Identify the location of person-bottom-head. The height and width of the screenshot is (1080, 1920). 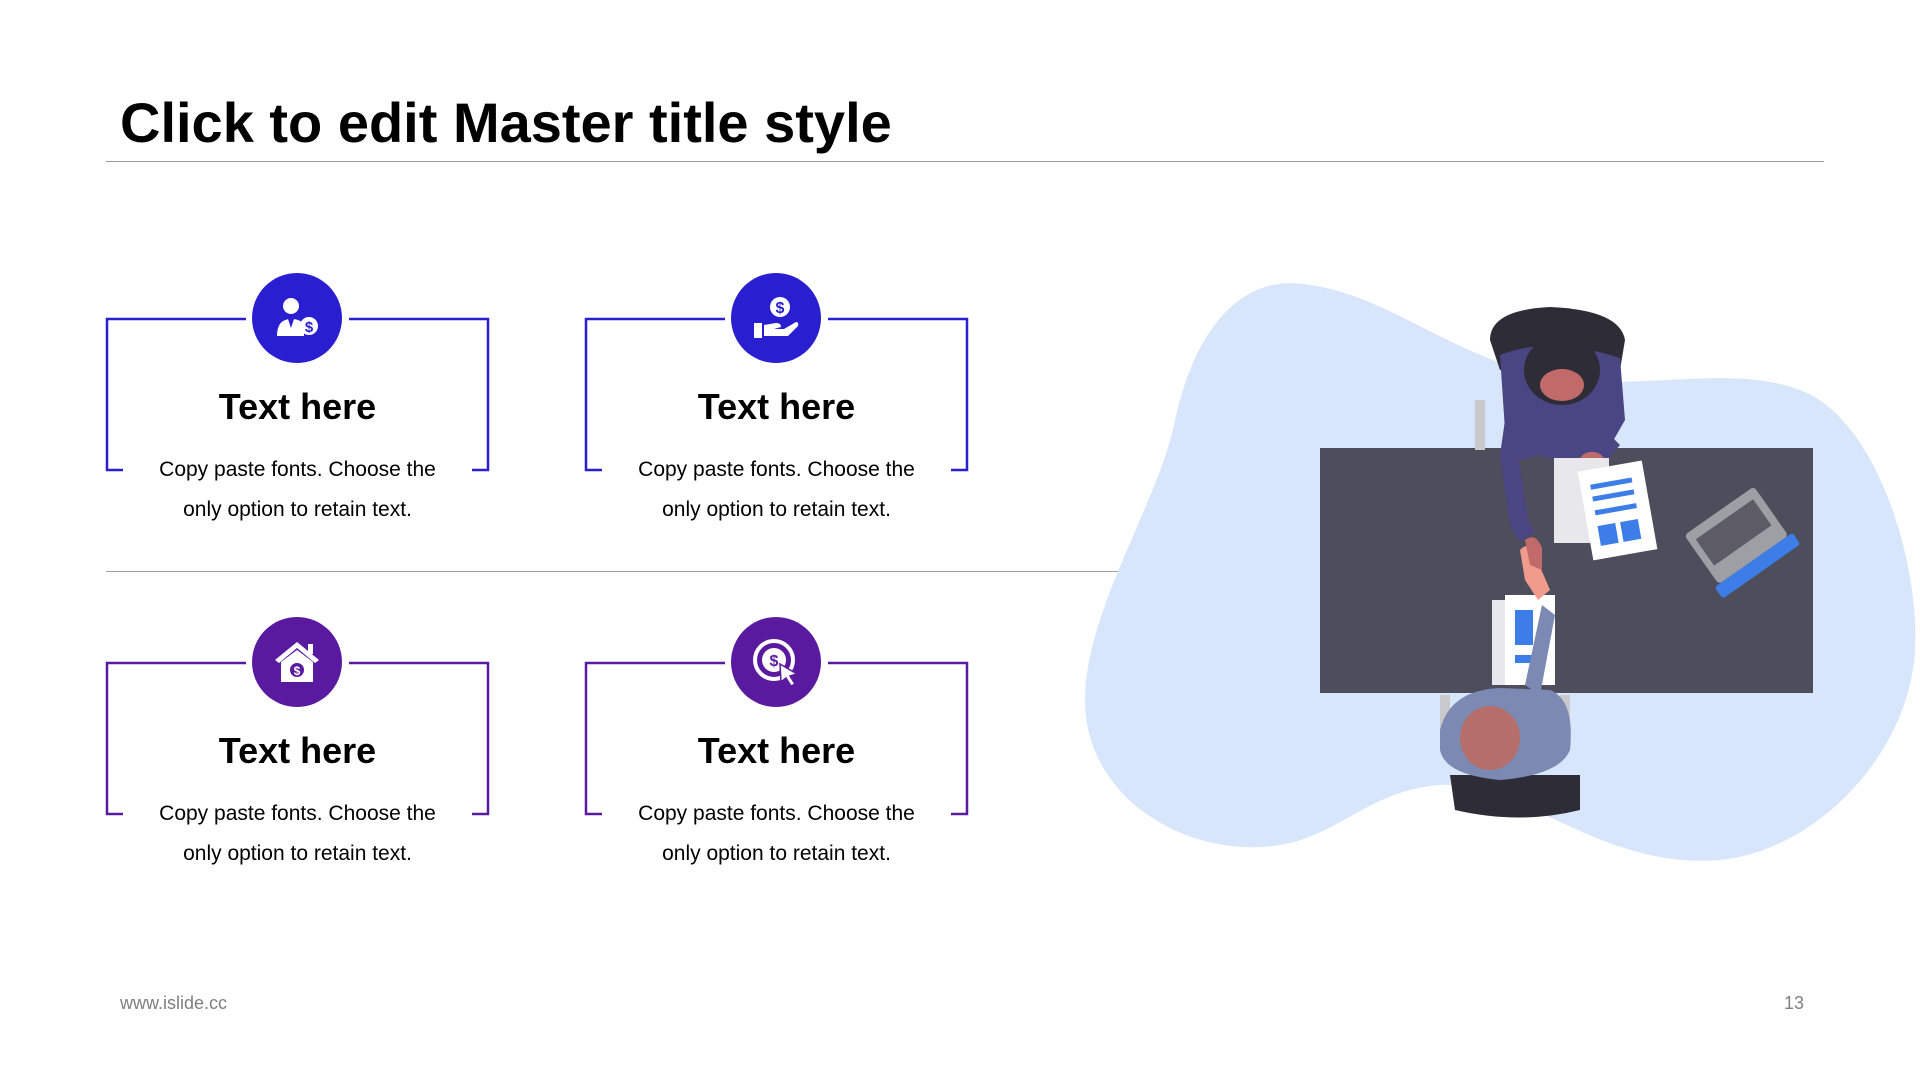
(1490, 738).